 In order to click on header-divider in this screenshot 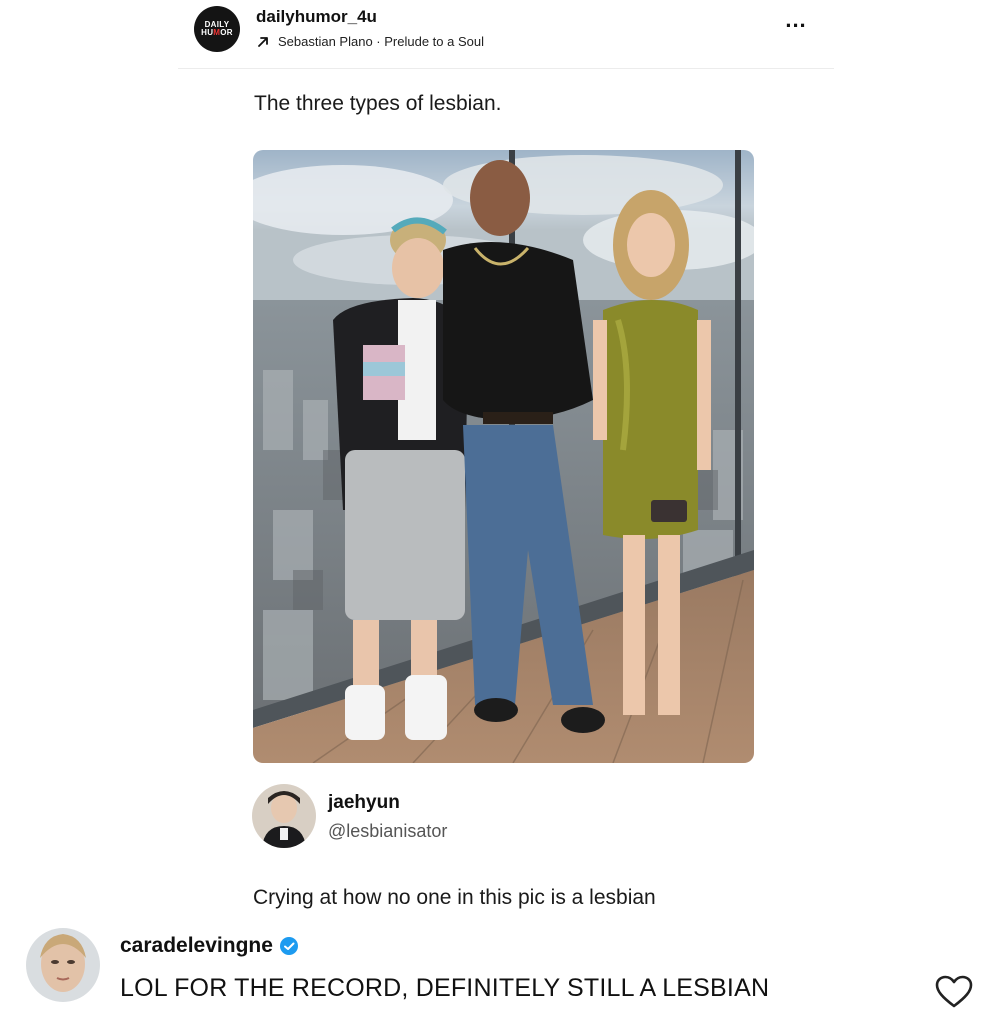, I will do `click(506, 68)`.